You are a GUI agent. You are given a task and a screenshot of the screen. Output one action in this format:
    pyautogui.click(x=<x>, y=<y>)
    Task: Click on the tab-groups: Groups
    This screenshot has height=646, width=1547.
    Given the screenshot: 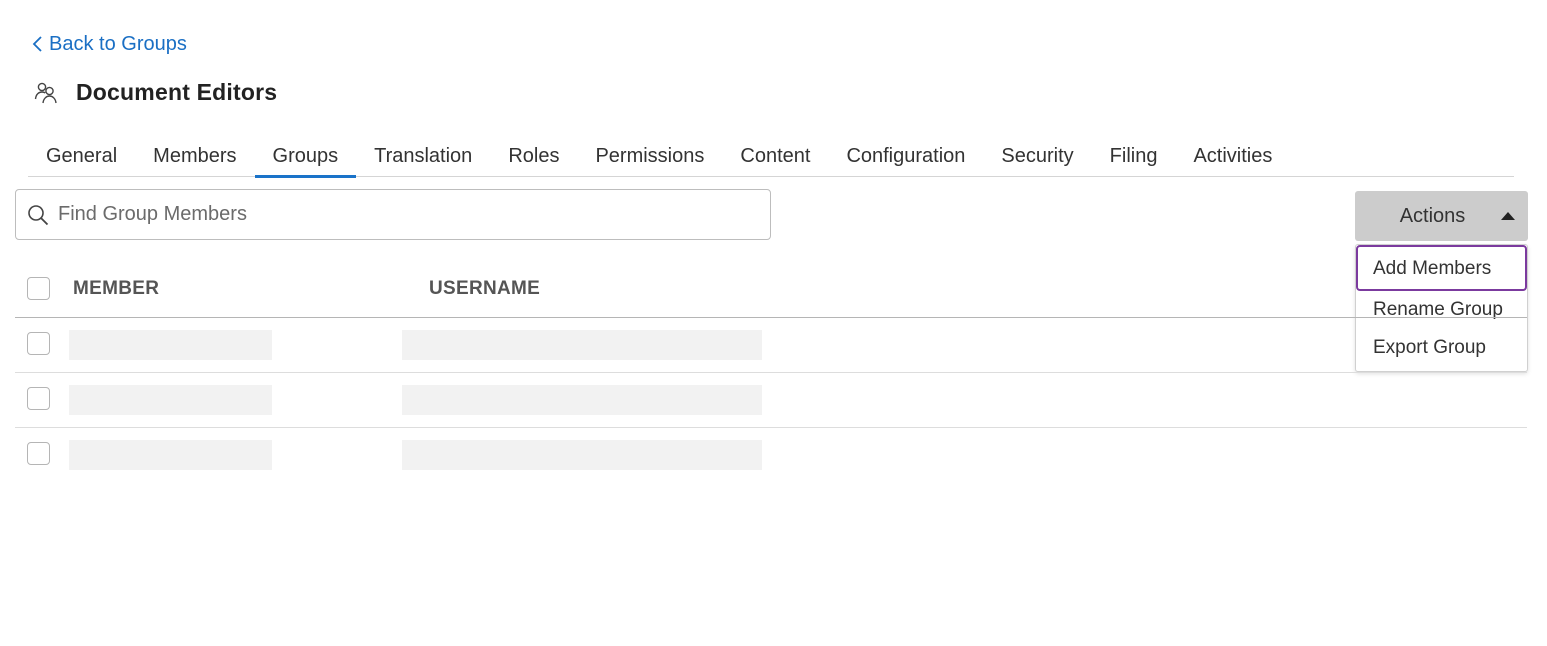 What is the action you would take?
    pyautogui.click(x=305, y=157)
    